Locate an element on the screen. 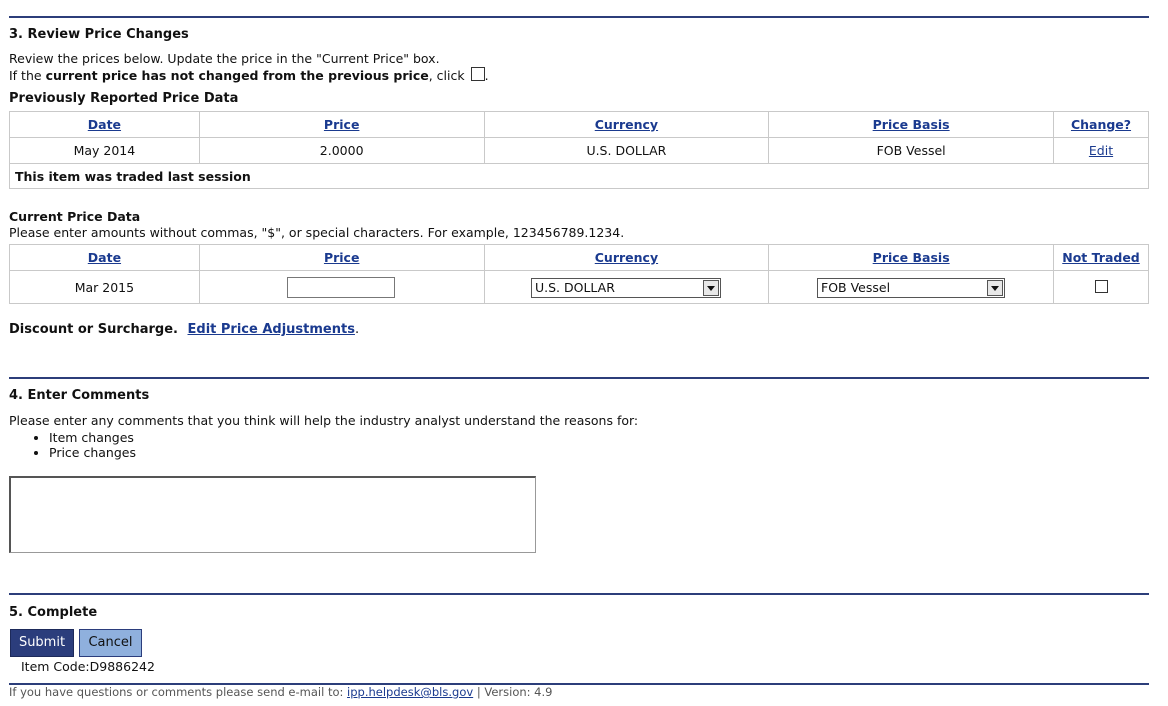 The height and width of the screenshot is (706, 1168). previous-date: May 2014 is located at coordinates (104, 150).